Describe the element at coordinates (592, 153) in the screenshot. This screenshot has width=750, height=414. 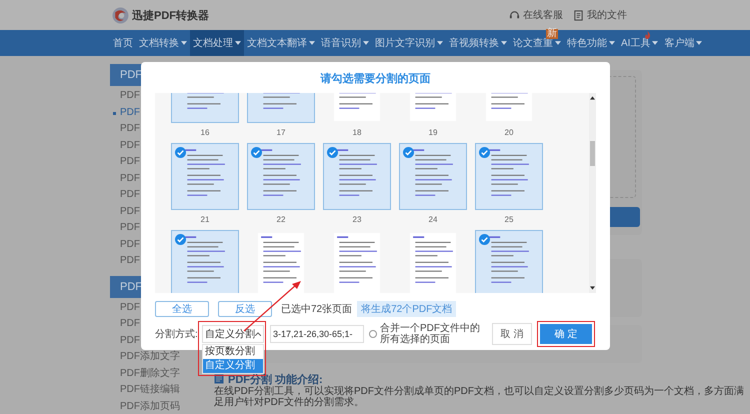
I see `scroll-thumb` at that location.